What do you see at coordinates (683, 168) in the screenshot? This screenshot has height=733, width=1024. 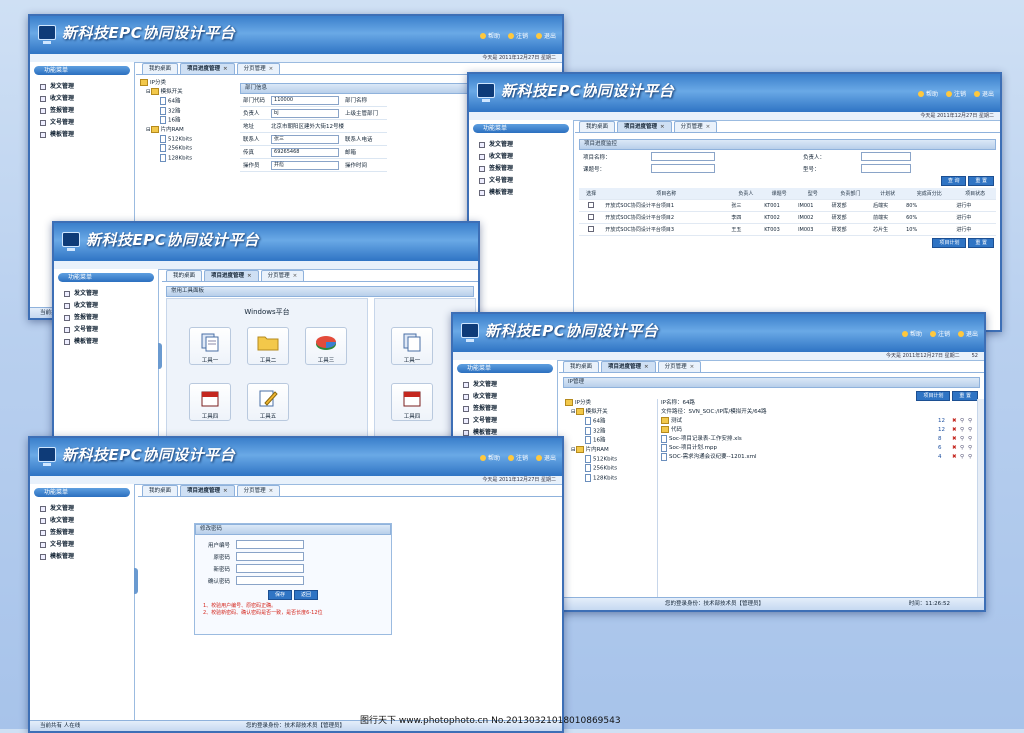 I see `code-input` at bounding box center [683, 168].